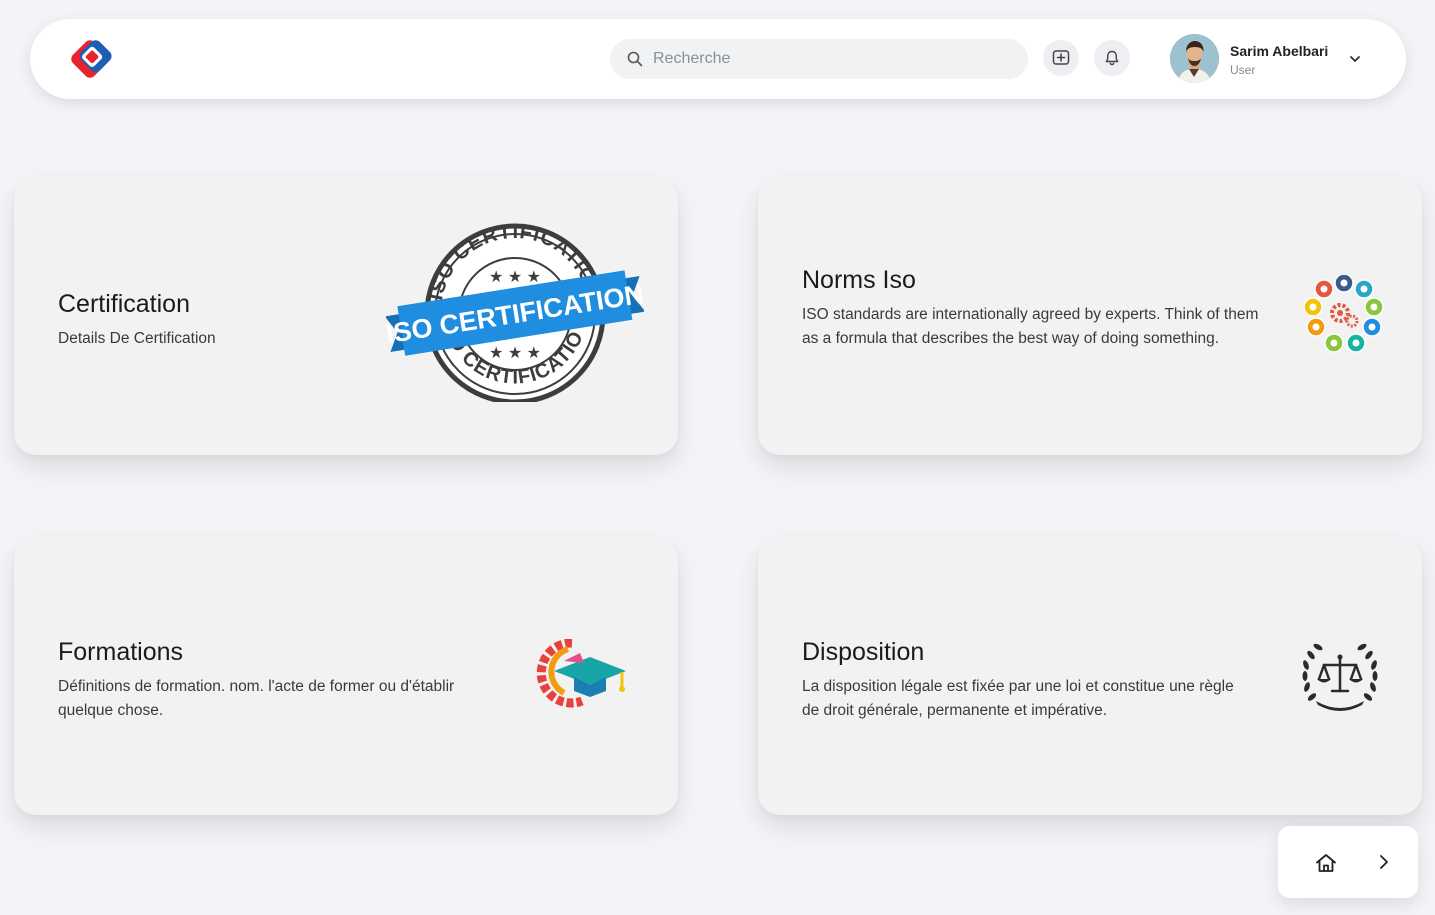 The image size is (1435, 915). Describe the element at coordinates (90, 59) in the screenshot. I see `app-logo` at that location.